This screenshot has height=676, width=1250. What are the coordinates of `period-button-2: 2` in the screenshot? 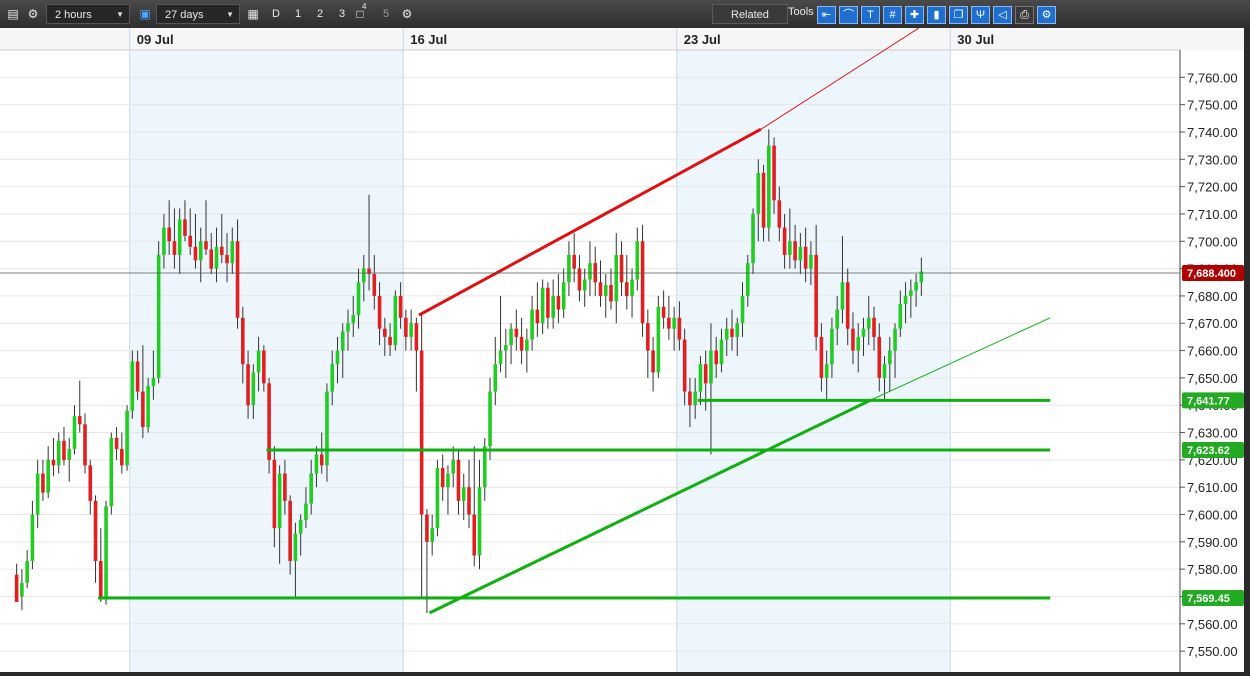 It's located at (320, 14).